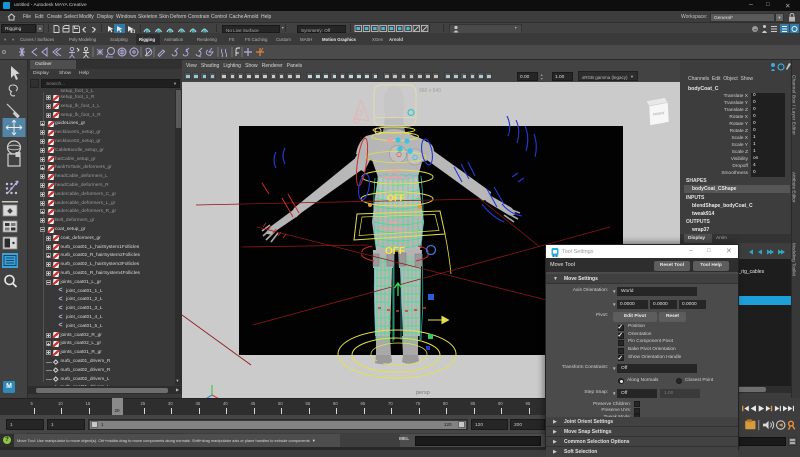 This screenshot has width=800, height=457. I want to click on svg-text: Cape, so click(394, 170).